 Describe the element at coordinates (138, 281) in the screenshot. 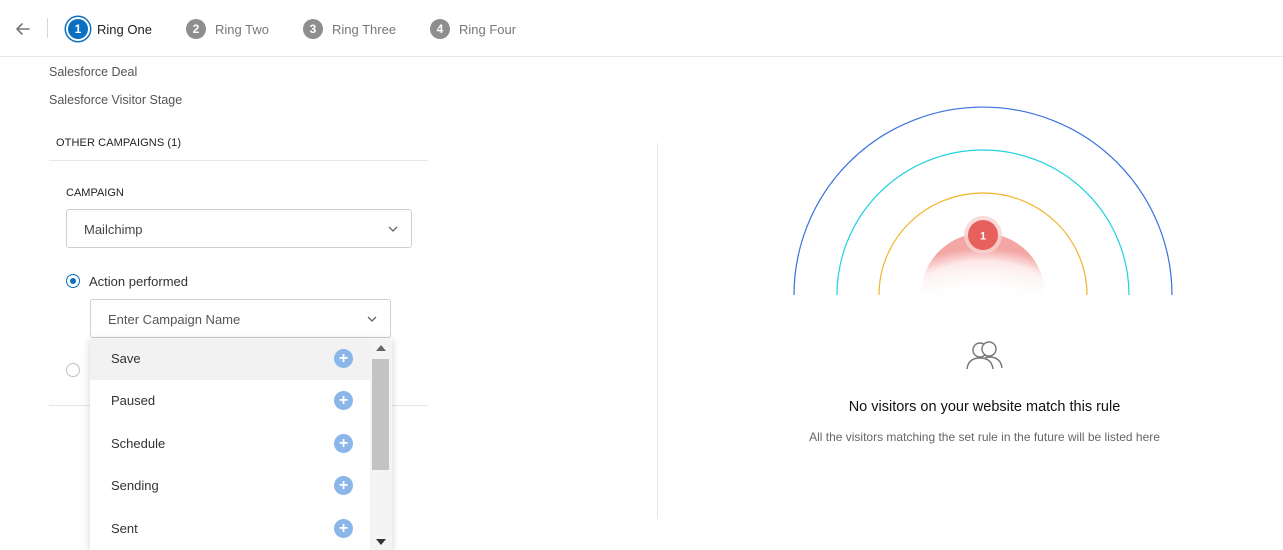

I see `action-performed-label: Action performed` at that location.